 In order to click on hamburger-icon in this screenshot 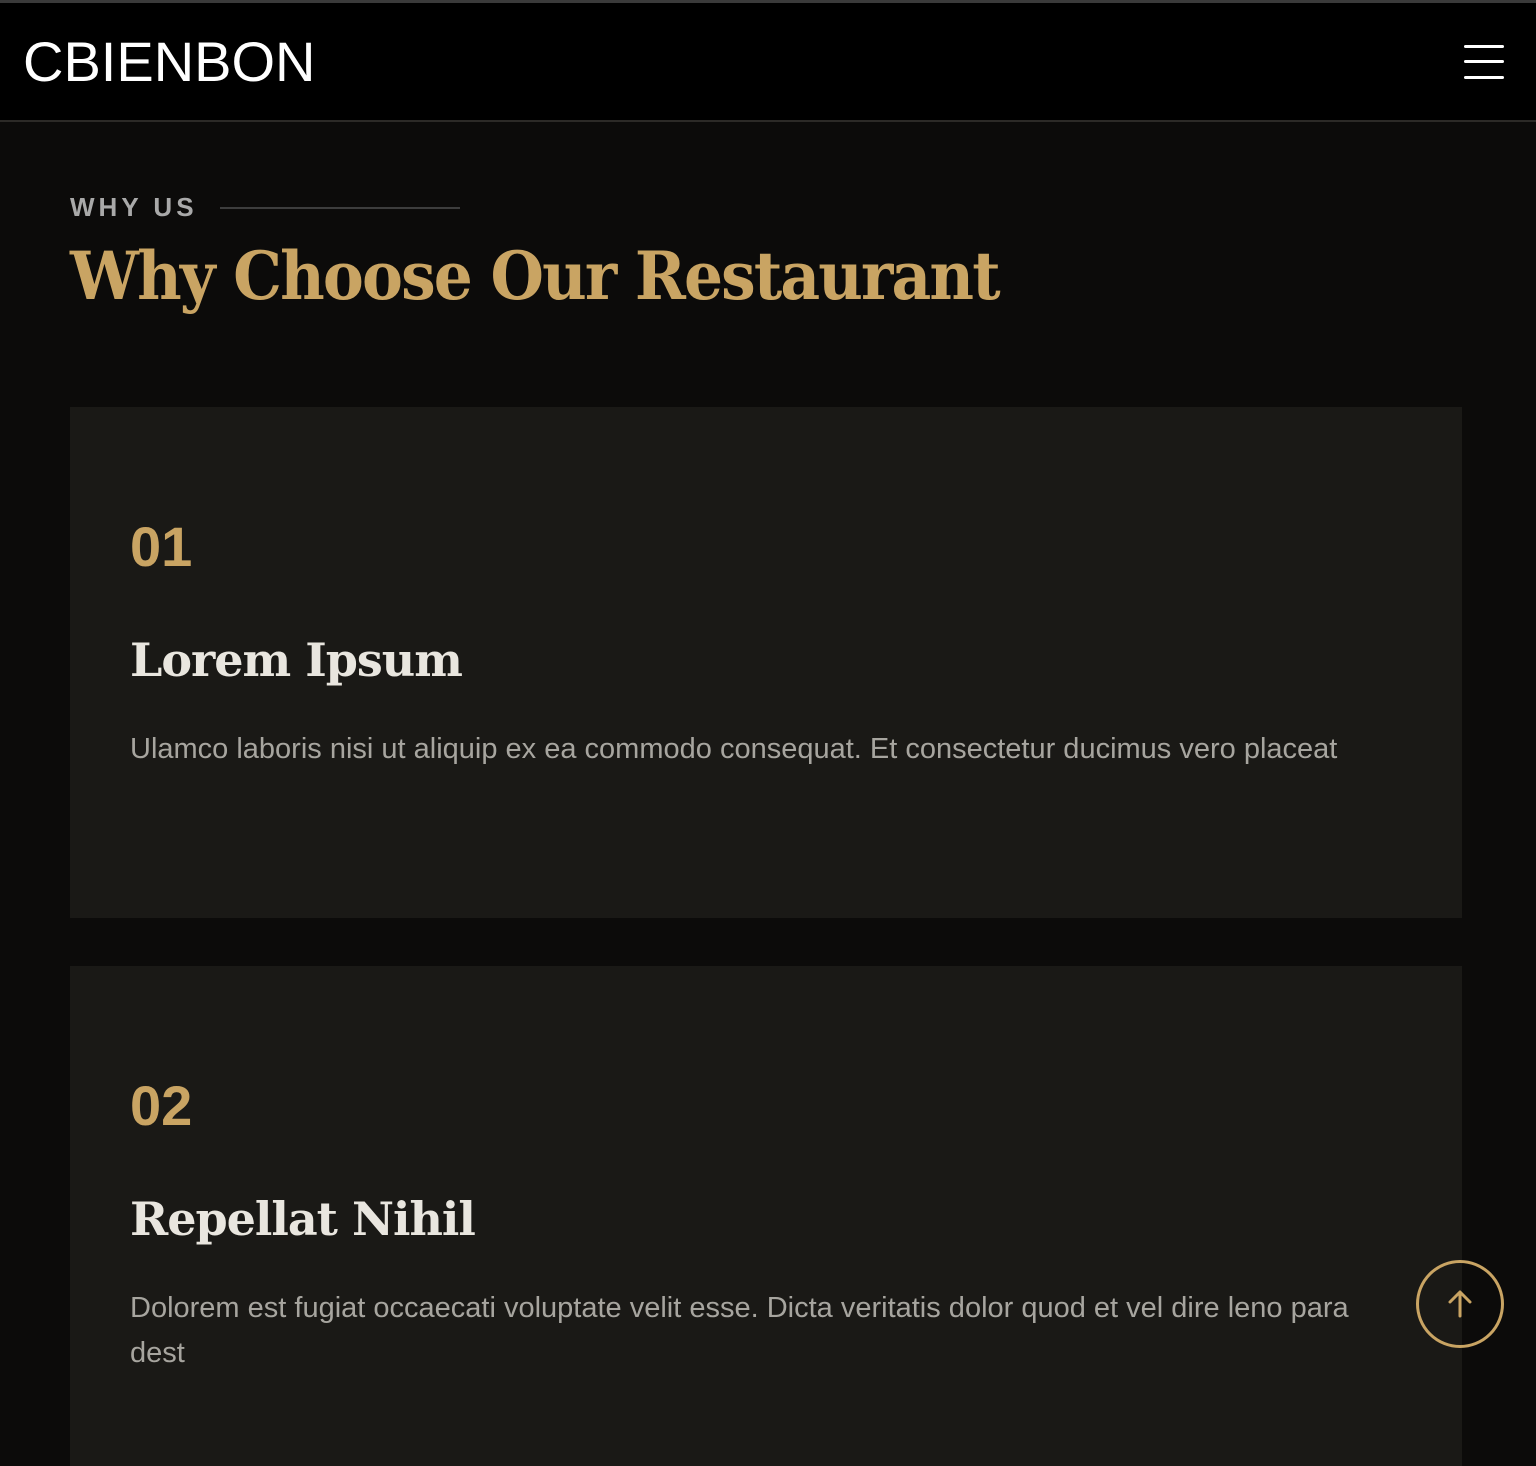, I will do `click(1484, 61)`.